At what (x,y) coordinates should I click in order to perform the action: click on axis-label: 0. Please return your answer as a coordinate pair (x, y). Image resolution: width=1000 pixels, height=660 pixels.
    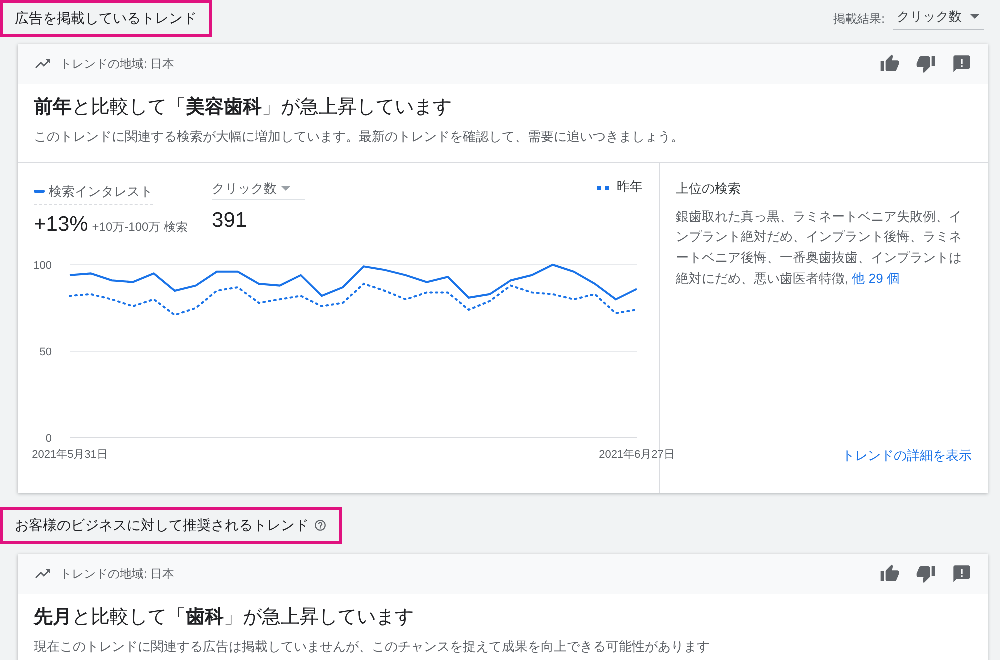
    Looking at the image, I should click on (49, 438).